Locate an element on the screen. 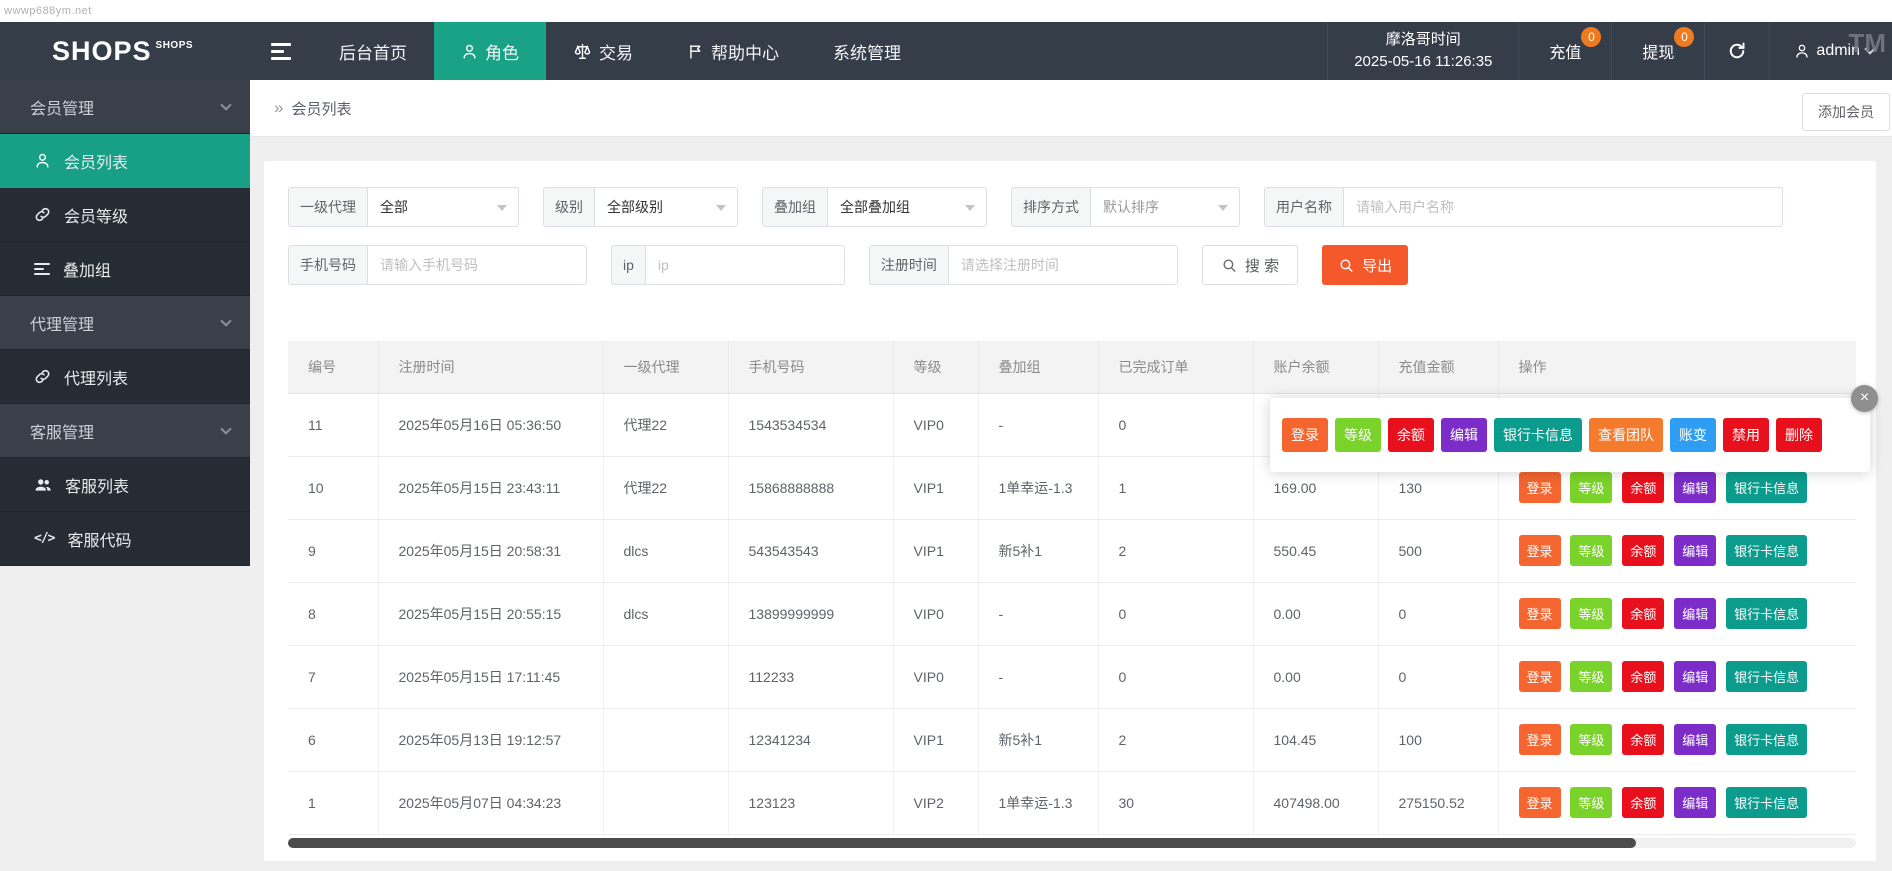  row-actions-popup: 登录 等级 余额 编辑 银行卡信息 查看团队 账变 禁用 删除 × is located at coordinates (1574, 428).